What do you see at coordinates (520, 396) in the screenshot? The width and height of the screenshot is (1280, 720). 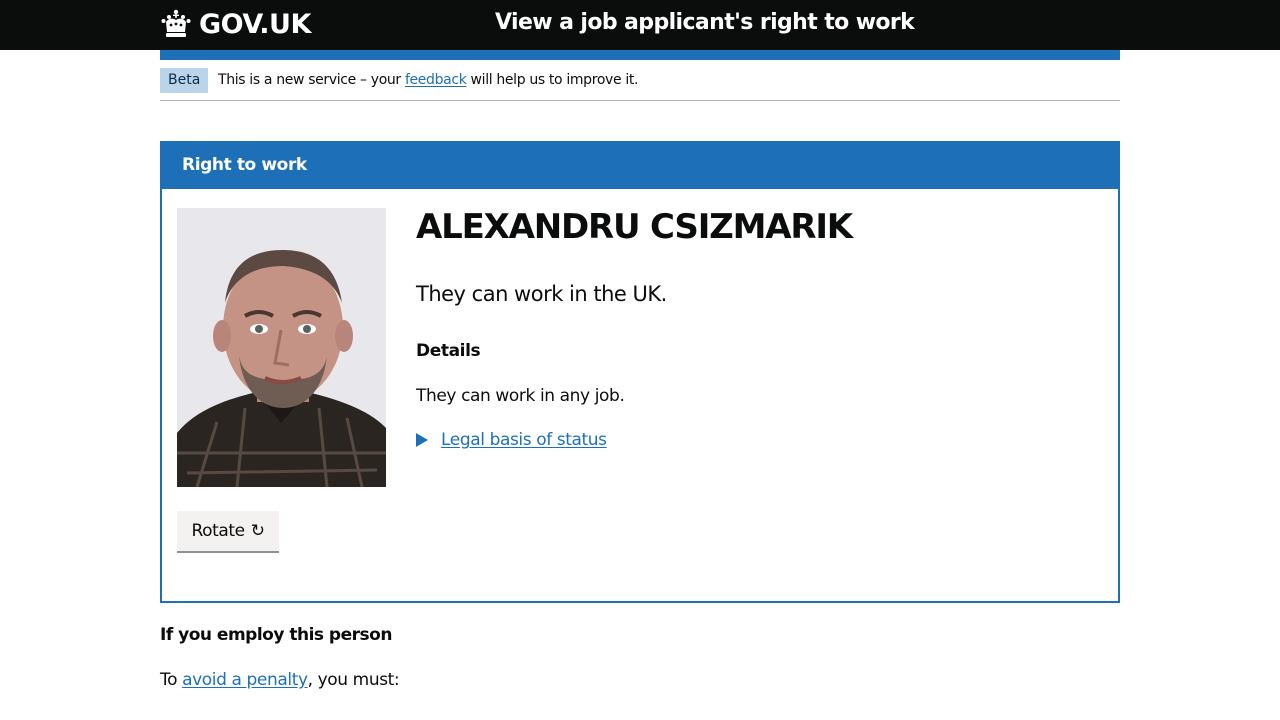 I see `details-text: They can work in any job.` at bounding box center [520, 396].